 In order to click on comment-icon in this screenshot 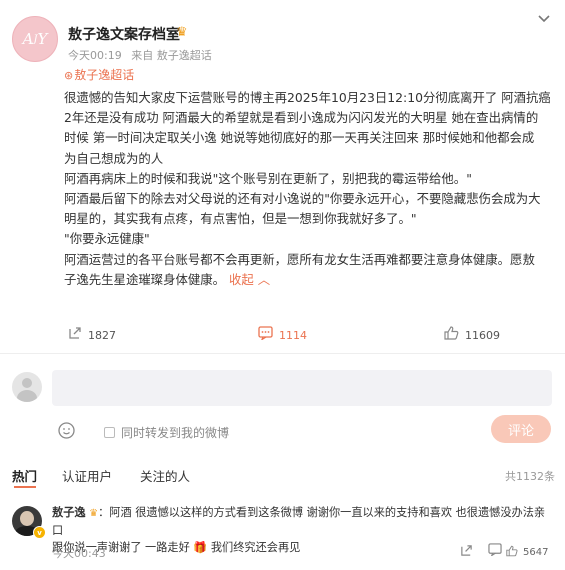, I will do `click(265, 335)`.